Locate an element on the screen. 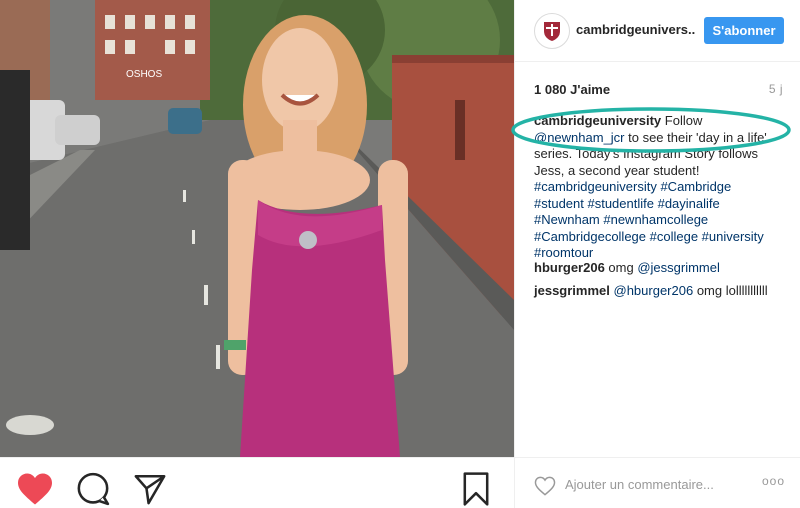 This screenshot has height=508, width=800. heart-outline-icon is located at coordinates (545, 488).